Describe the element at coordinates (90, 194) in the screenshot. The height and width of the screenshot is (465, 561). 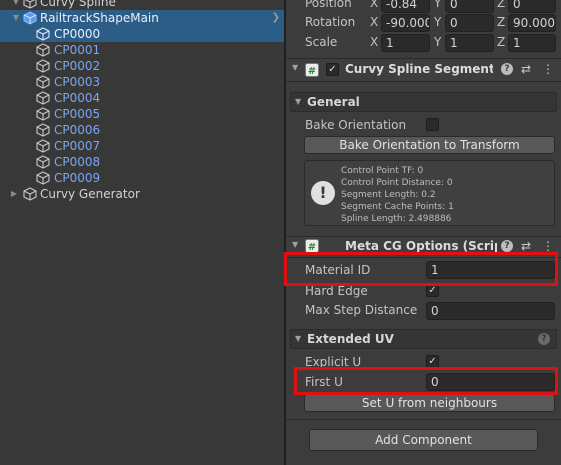
I see `hierarchy-item-label: Curvy Generator` at that location.